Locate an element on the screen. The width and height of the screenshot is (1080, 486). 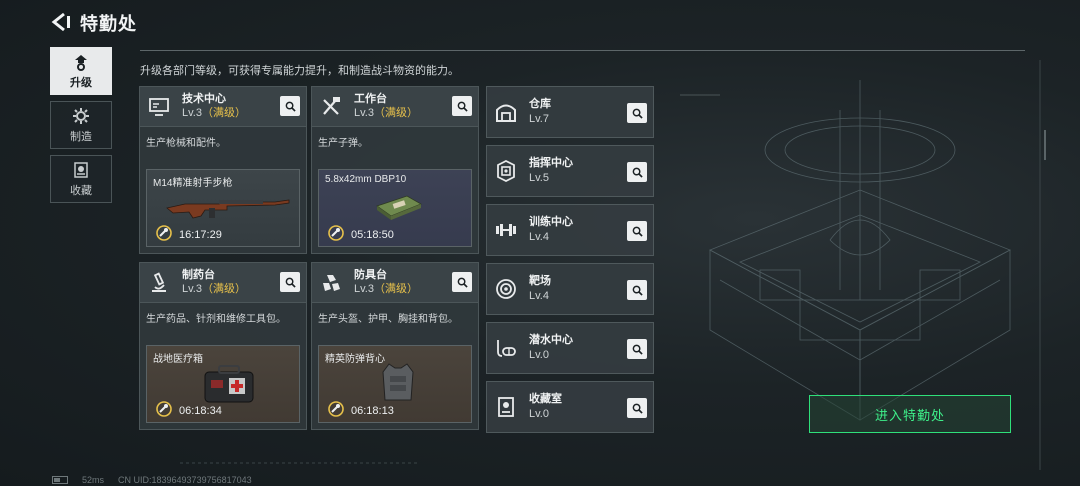
chip-icon is located at coordinates (506, 171).